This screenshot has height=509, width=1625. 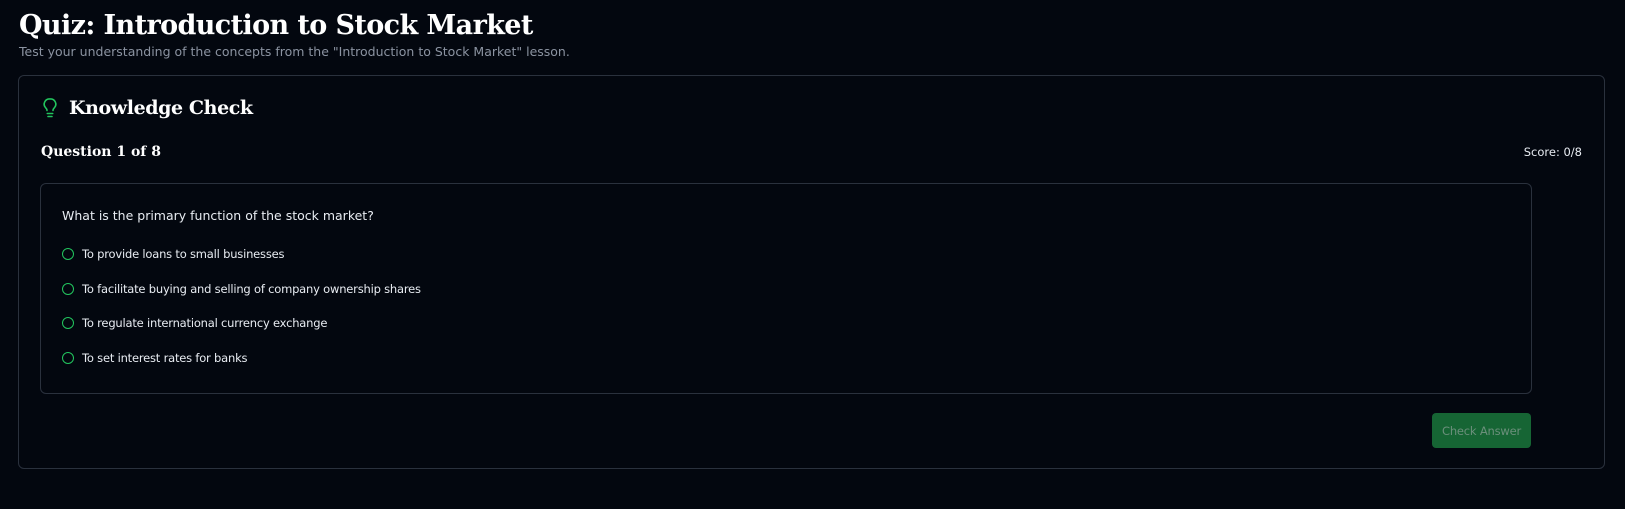 What do you see at coordinates (165, 358) in the screenshot?
I see `answer-option-label: To set interest rates for banks` at bounding box center [165, 358].